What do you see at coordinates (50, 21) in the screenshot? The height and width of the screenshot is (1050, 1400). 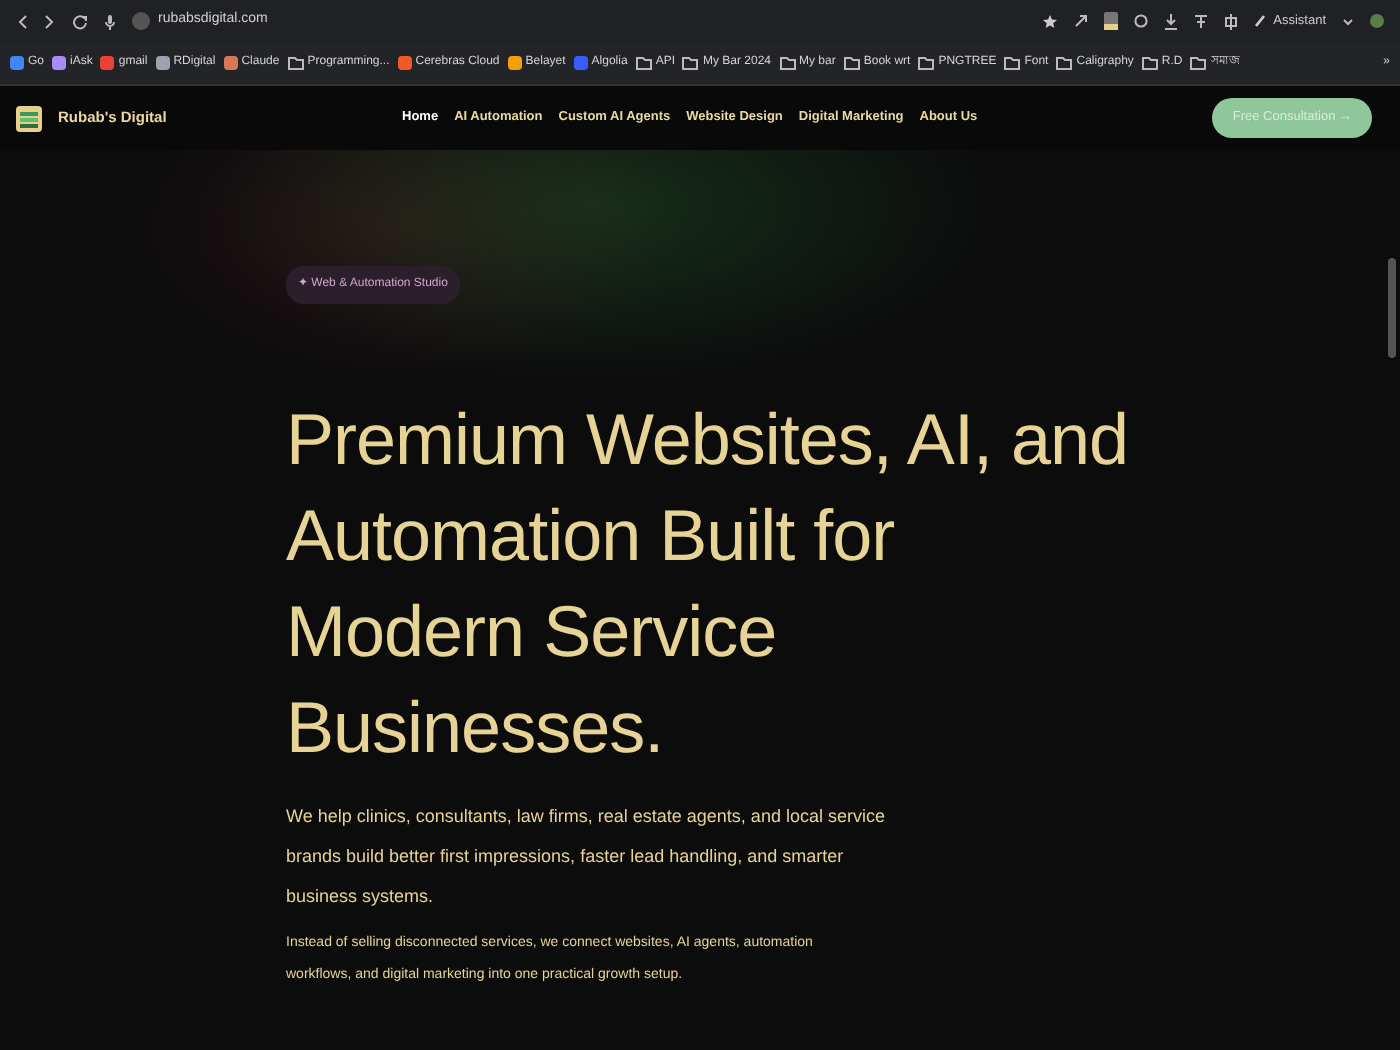 I see `forward-icon` at bounding box center [50, 21].